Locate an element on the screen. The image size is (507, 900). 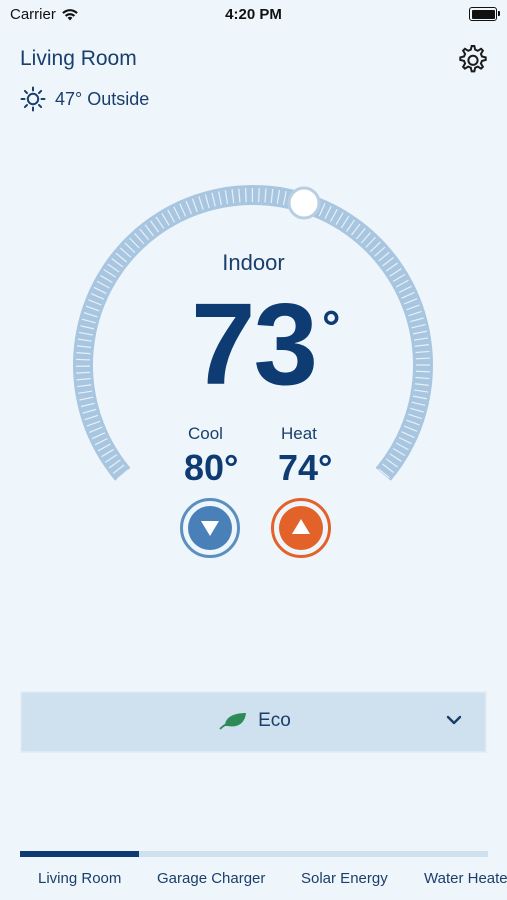
indoor-degree-symbol: ° is located at coordinates (331, 327).